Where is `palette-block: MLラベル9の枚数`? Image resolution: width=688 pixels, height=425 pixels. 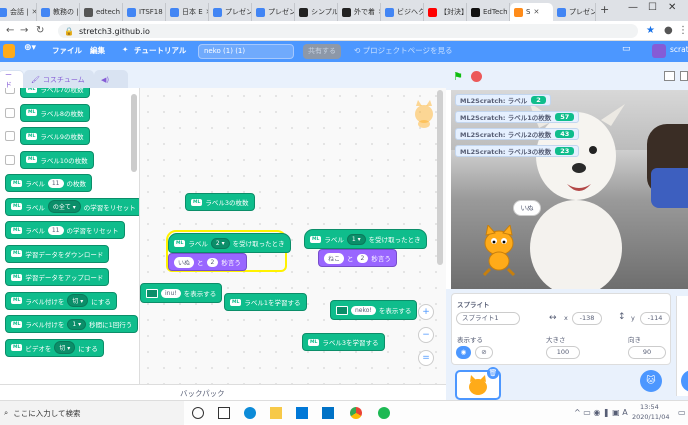
palette-block: MLラベル9の枚数 is located at coordinates (55, 136).